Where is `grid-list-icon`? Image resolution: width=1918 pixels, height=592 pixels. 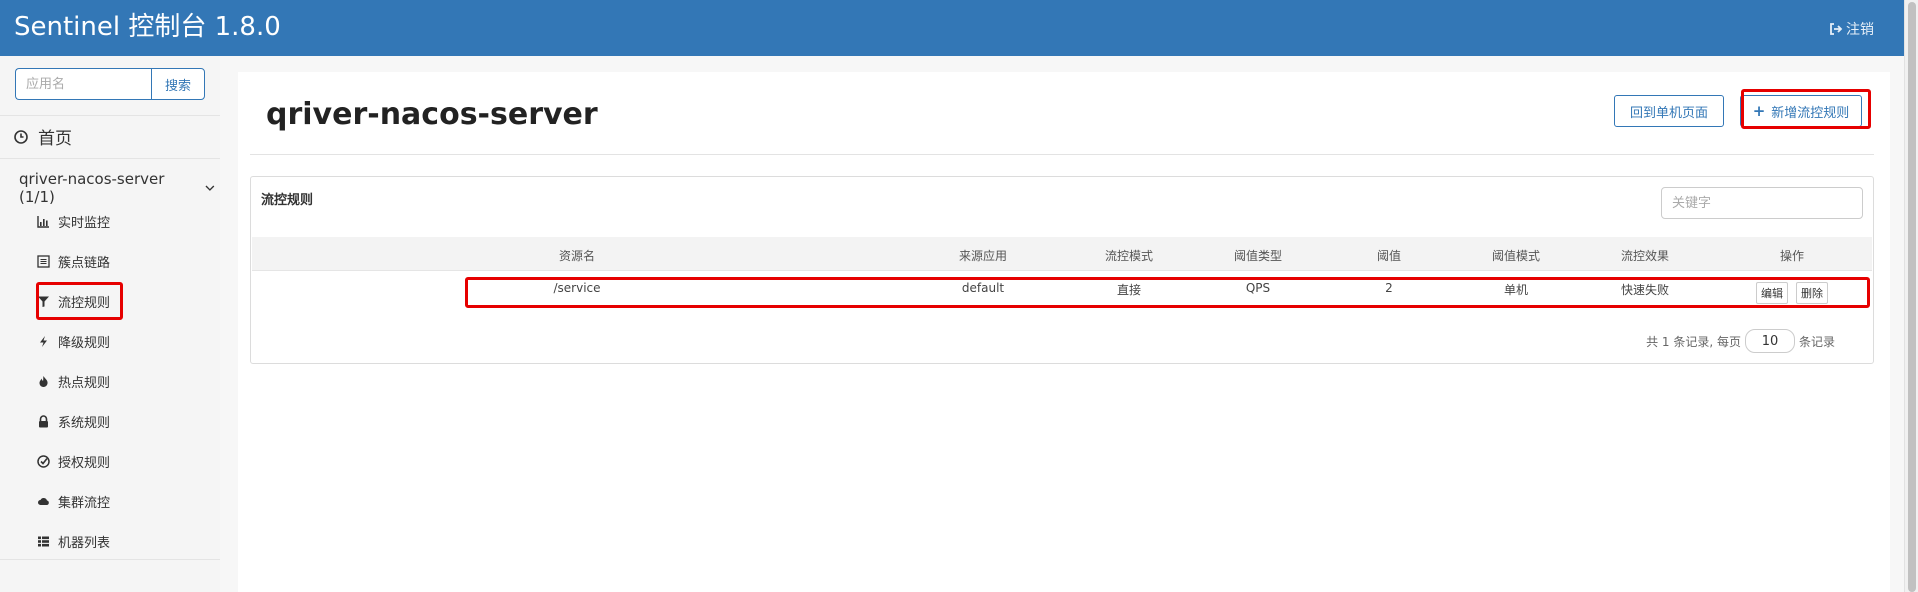 grid-list-icon is located at coordinates (43, 541).